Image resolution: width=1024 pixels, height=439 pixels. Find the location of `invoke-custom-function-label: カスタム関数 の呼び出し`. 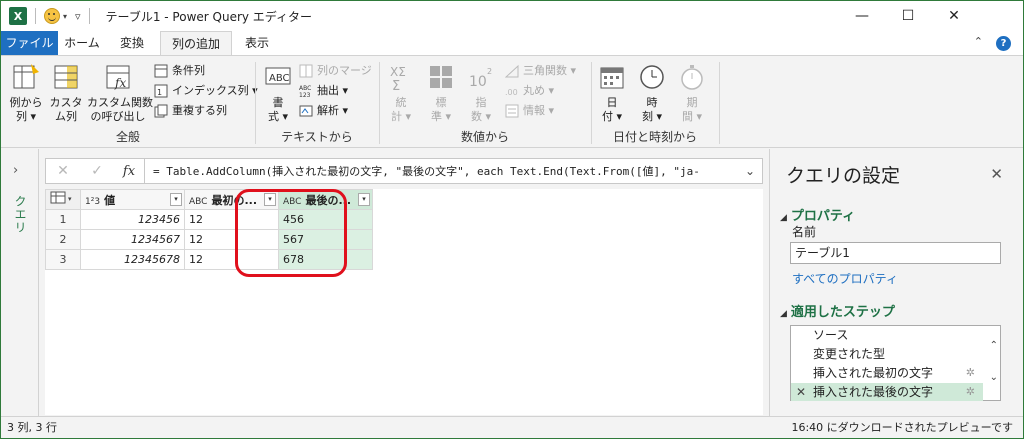

invoke-custom-function-label: カスタム関数 の呼び出し is located at coordinates (120, 109).